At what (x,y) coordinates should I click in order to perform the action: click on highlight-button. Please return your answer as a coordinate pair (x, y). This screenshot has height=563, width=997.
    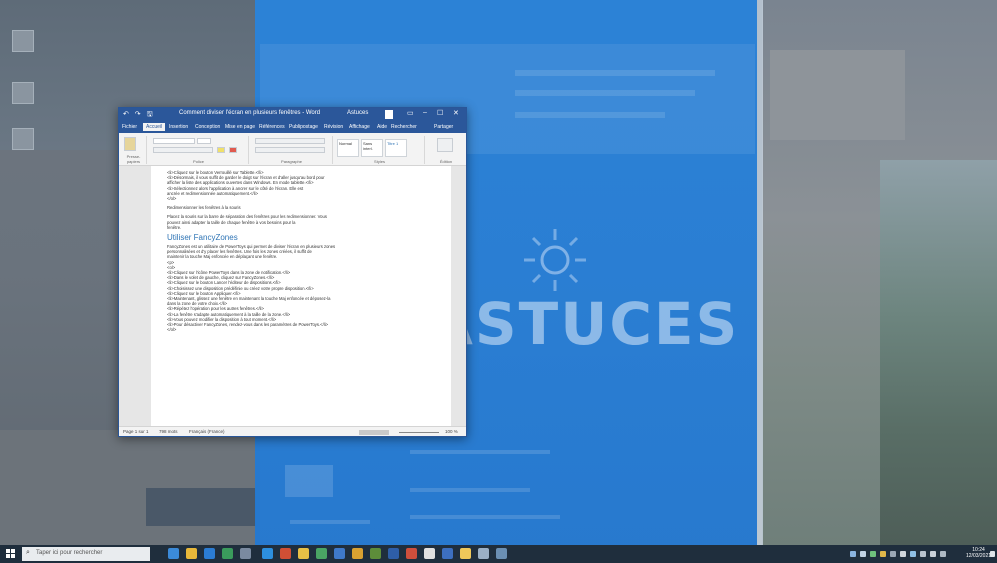
    Looking at the image, I should click on (221, 150).